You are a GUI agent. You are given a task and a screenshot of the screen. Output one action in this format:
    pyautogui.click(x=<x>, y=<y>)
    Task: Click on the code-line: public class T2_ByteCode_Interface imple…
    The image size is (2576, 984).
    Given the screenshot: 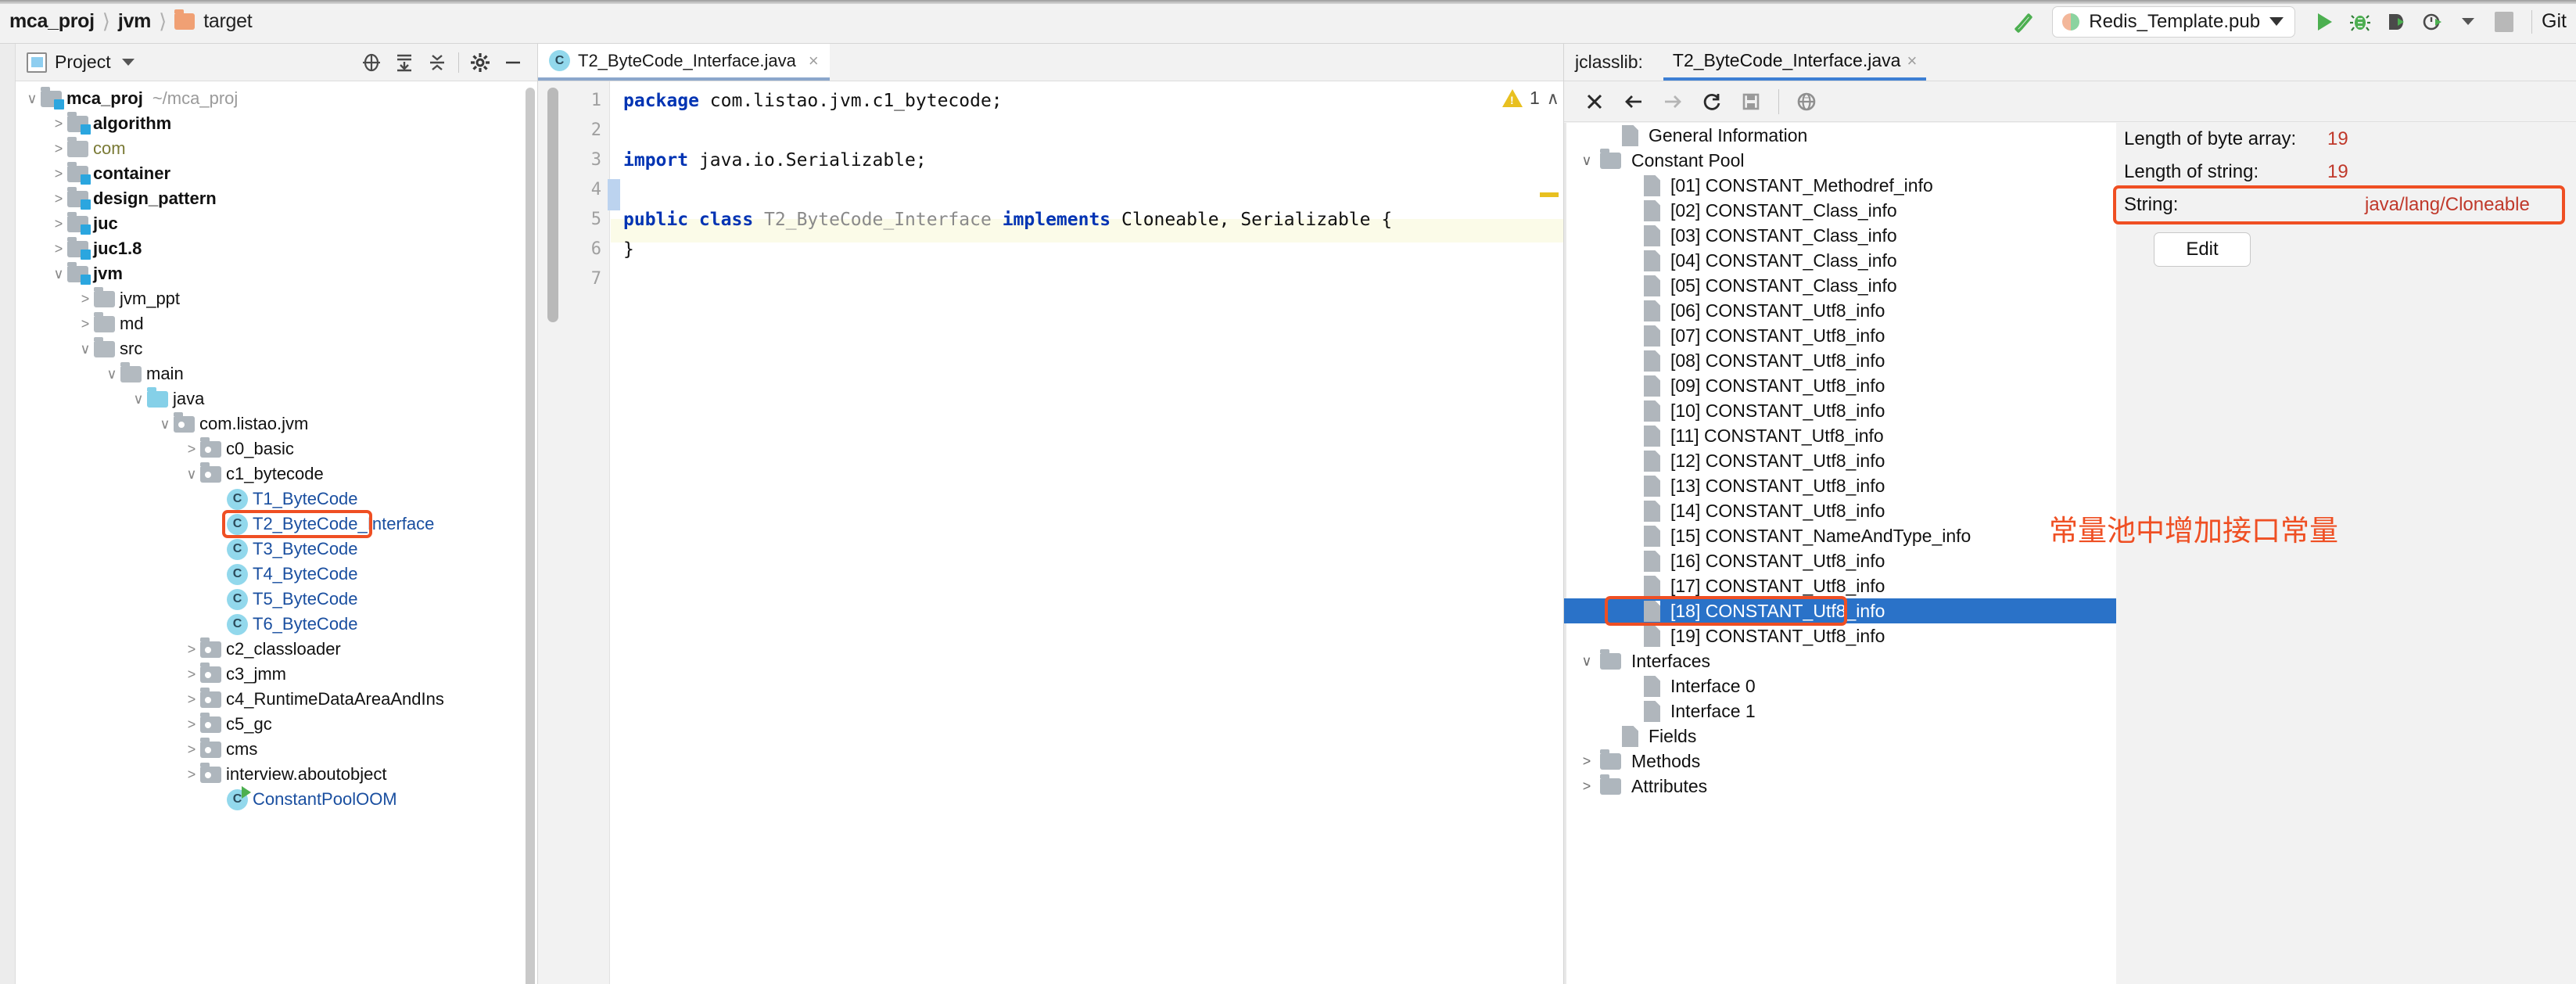 What is the action you would take?
    pyautogui.click(x=1007, y=220)
    